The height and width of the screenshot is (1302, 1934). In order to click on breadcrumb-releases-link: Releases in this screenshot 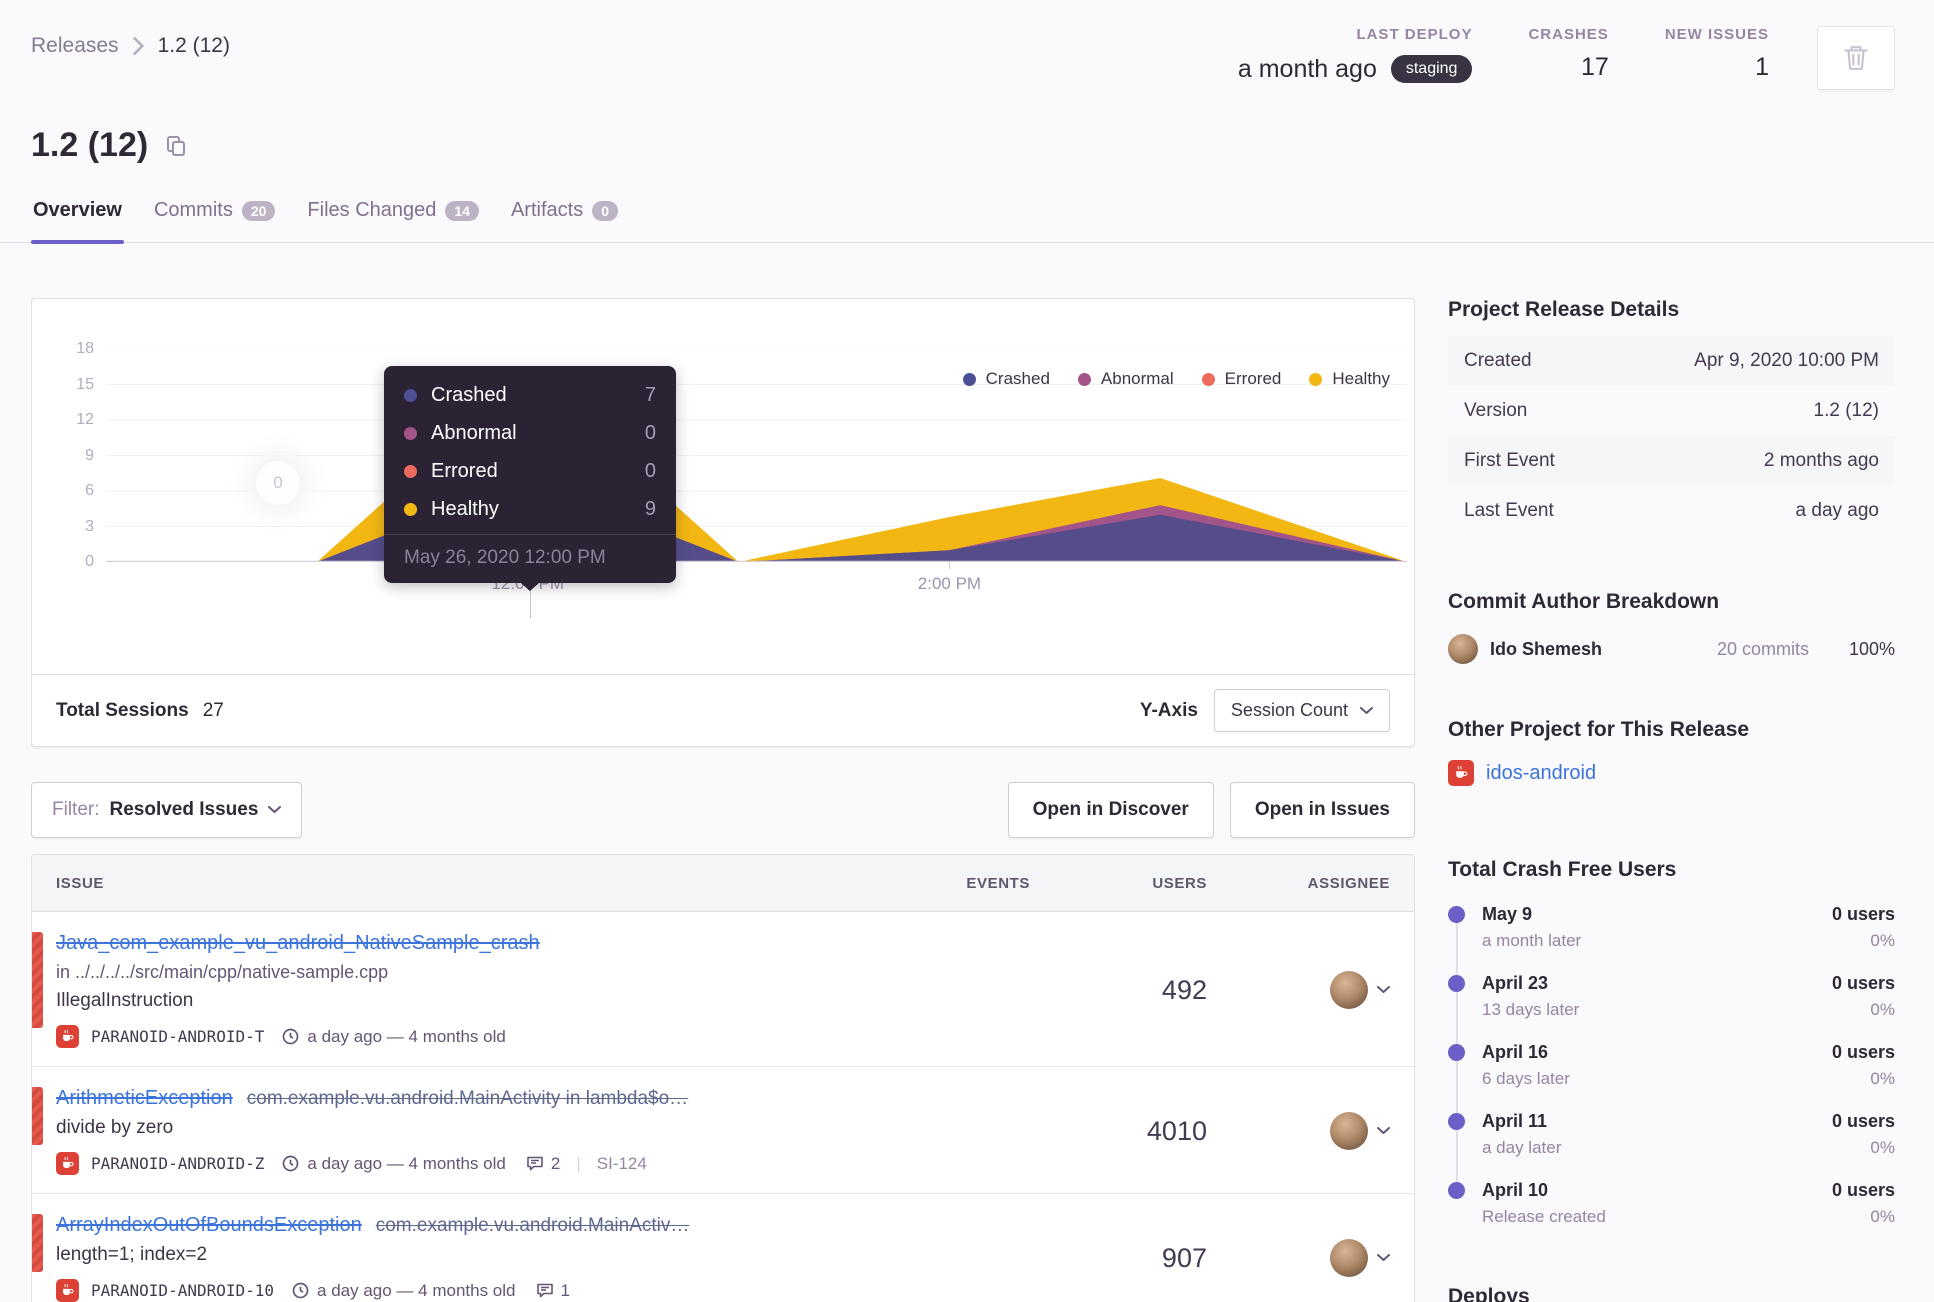, I will do `click(75, 46)`.